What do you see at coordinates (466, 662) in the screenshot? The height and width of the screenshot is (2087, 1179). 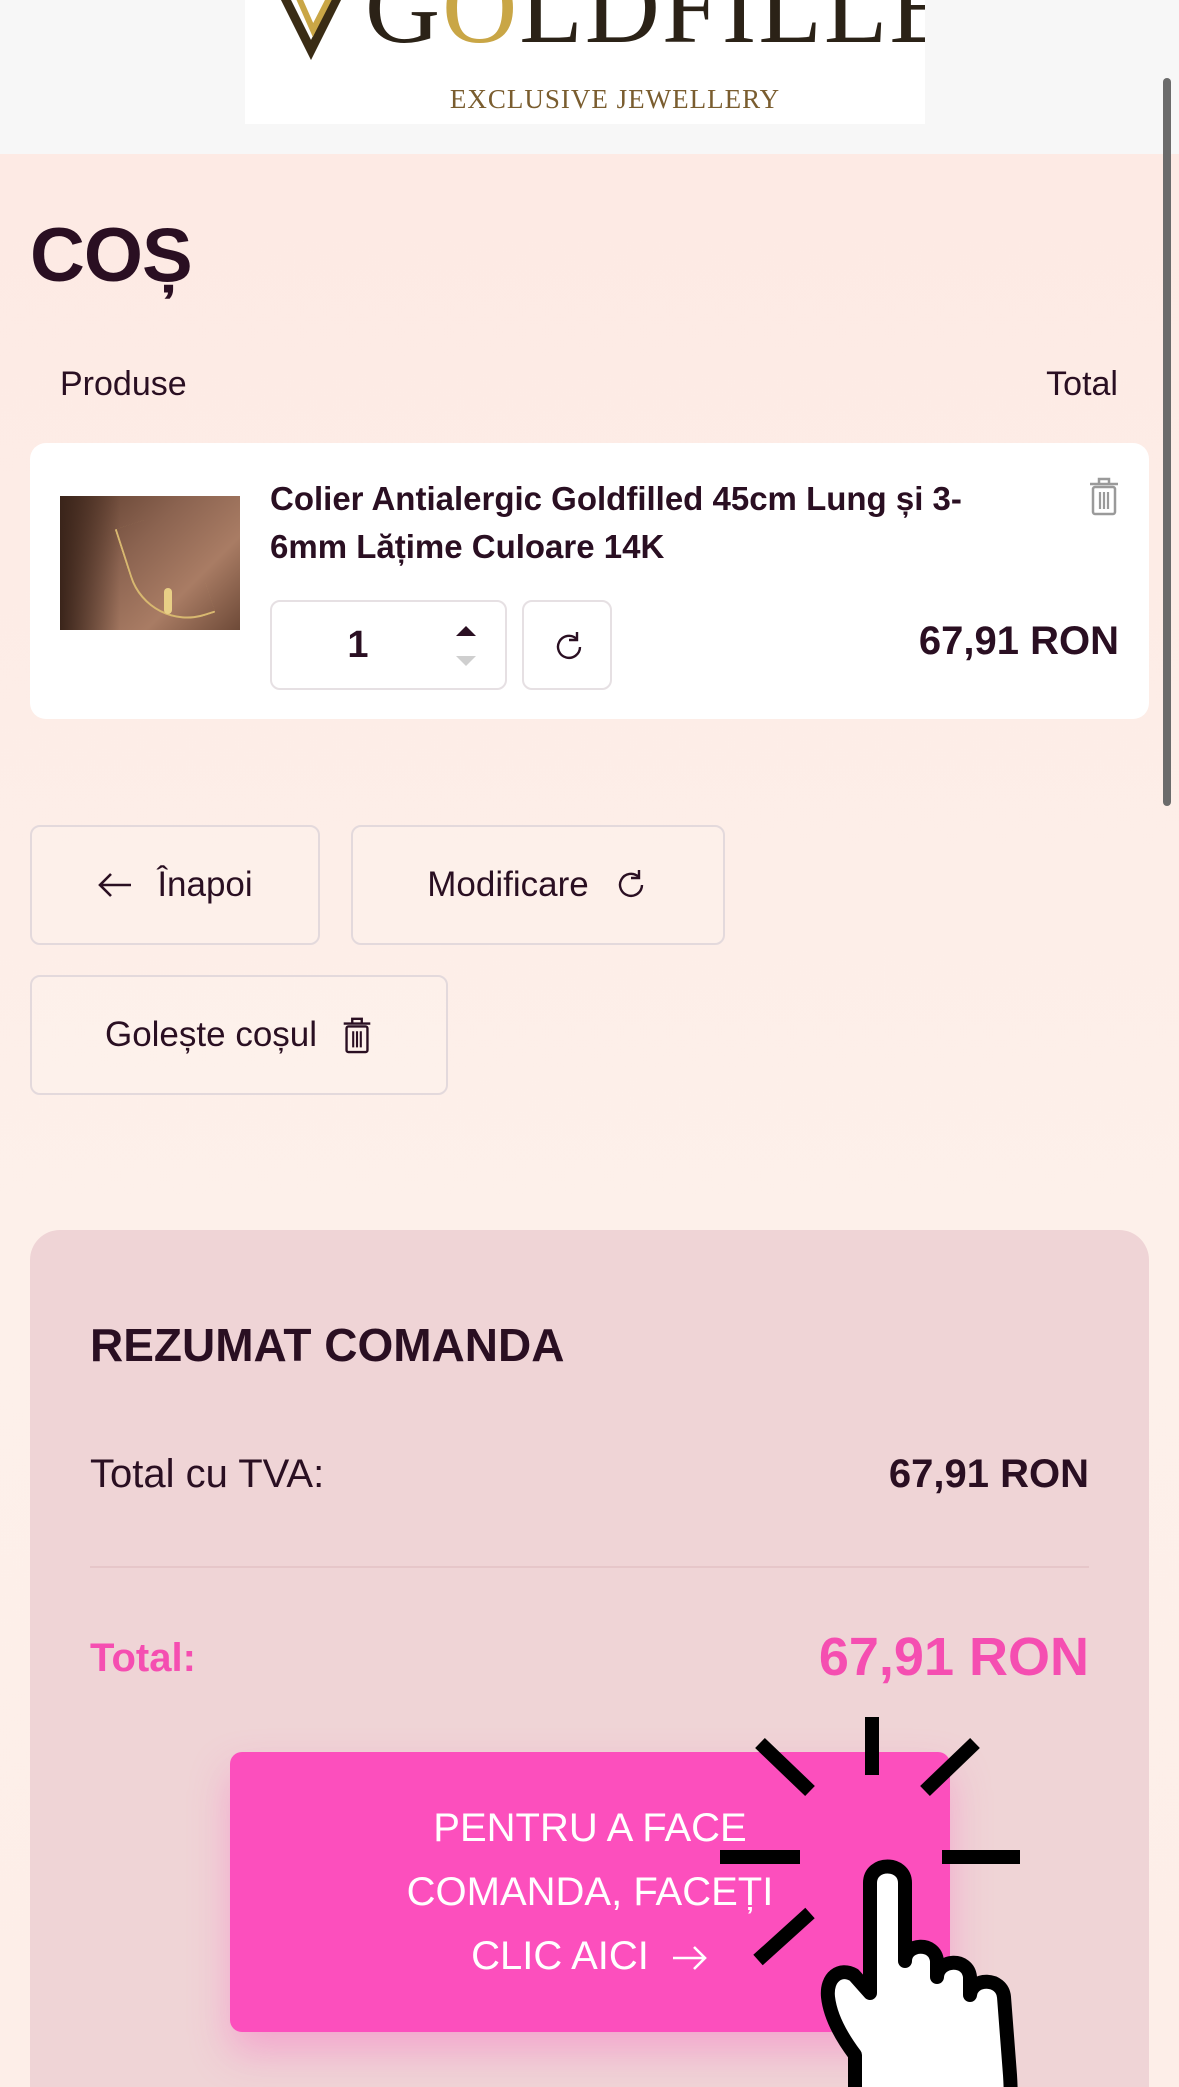 I see `quantity-decrease-icon` at bounding box center [466, 662].